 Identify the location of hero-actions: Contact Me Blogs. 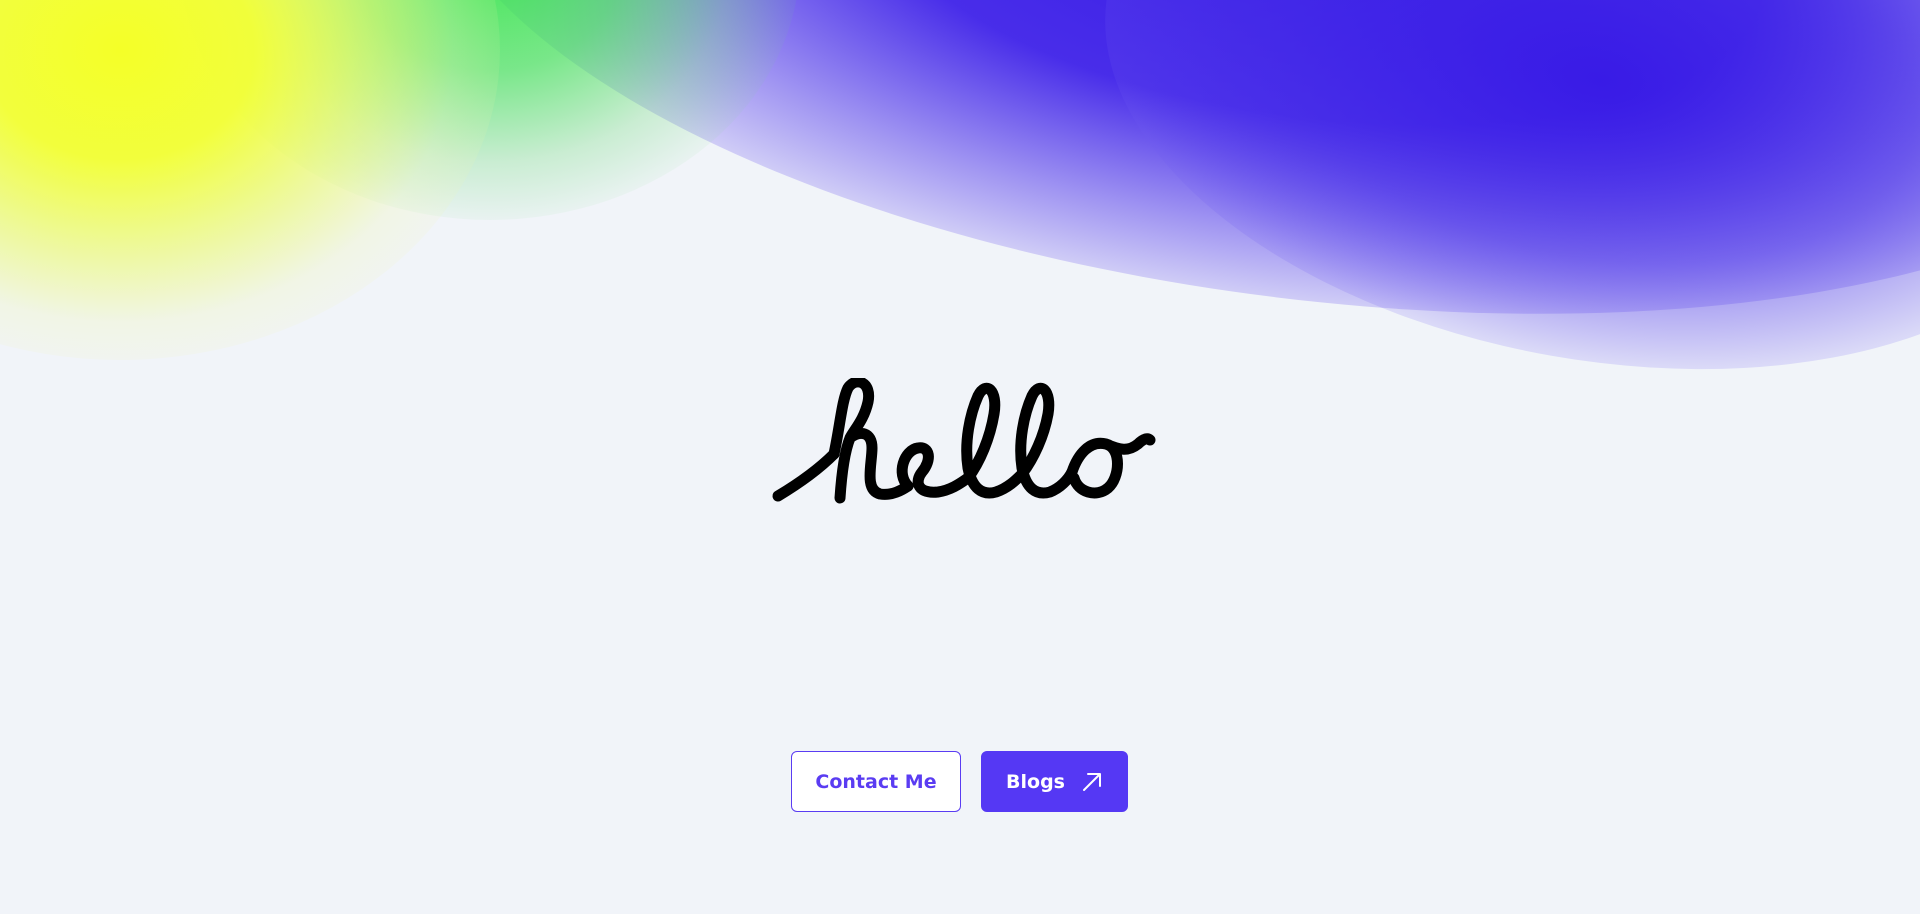
(959, 781).